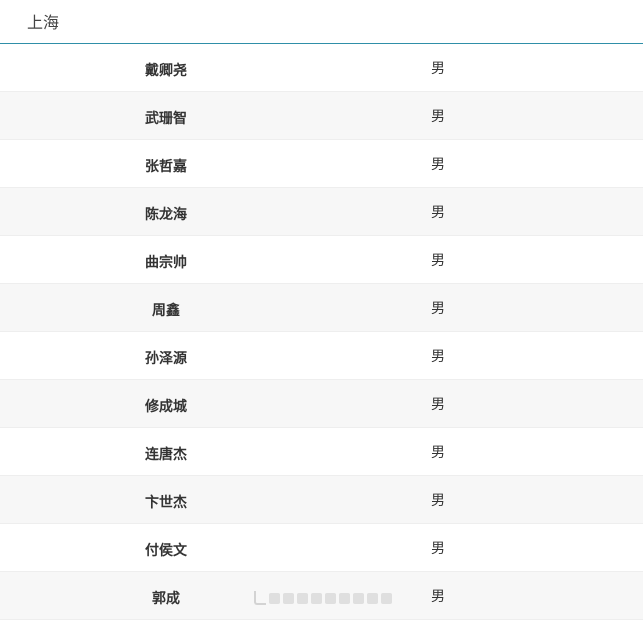 The height and width of the screenshot is (620, 643). What do you see at coordinates (166, 407) in the screenshot?
I see `player-name: 修成城` at bounding box center [166, 407].